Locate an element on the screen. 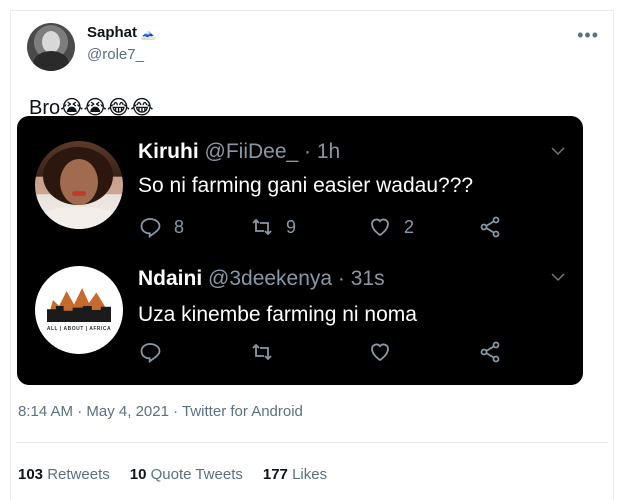 The image size is (625, 500). logo-blocks is located at coordinates (79, 314).